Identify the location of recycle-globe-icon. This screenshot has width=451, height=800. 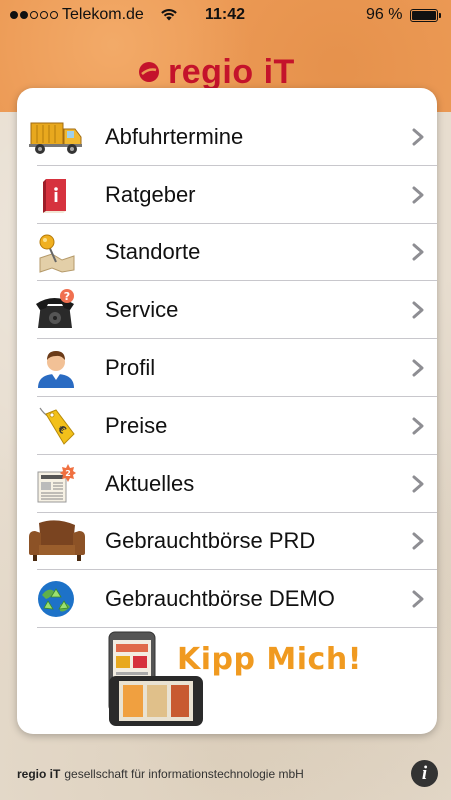
(56, 599).